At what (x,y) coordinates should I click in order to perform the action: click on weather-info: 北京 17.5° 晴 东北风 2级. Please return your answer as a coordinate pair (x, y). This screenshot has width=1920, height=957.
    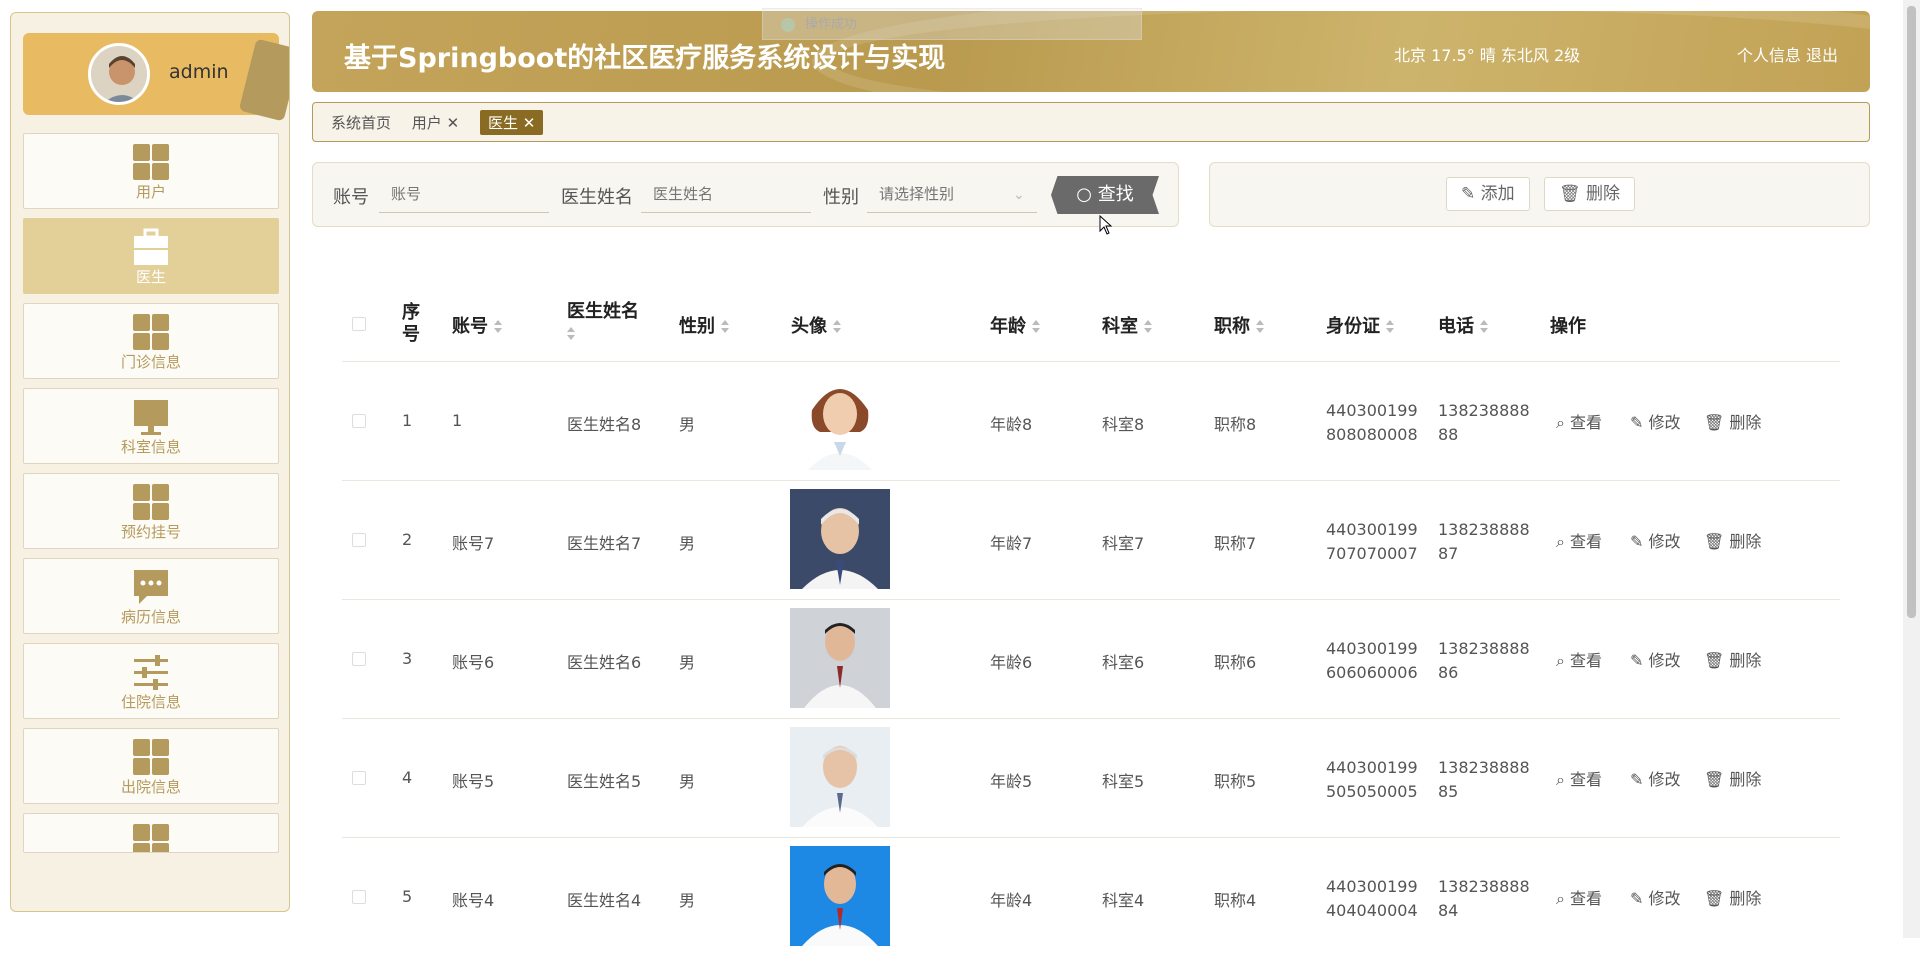
    Looking at the image, I should click on (1487, 55).